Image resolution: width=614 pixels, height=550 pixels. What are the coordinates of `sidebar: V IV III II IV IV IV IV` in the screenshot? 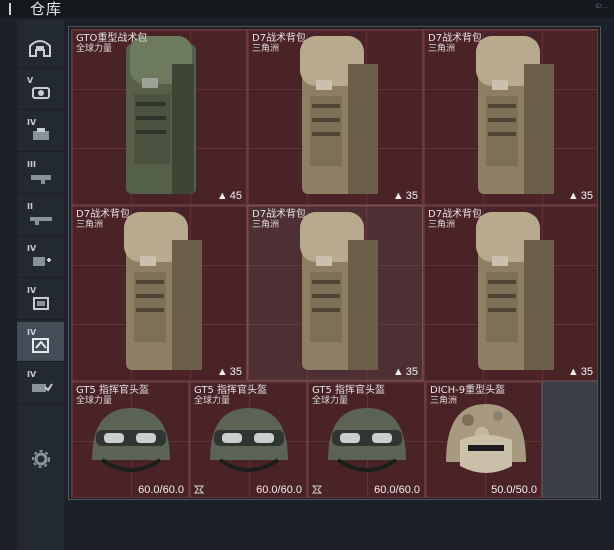 It's located at (40, 285).